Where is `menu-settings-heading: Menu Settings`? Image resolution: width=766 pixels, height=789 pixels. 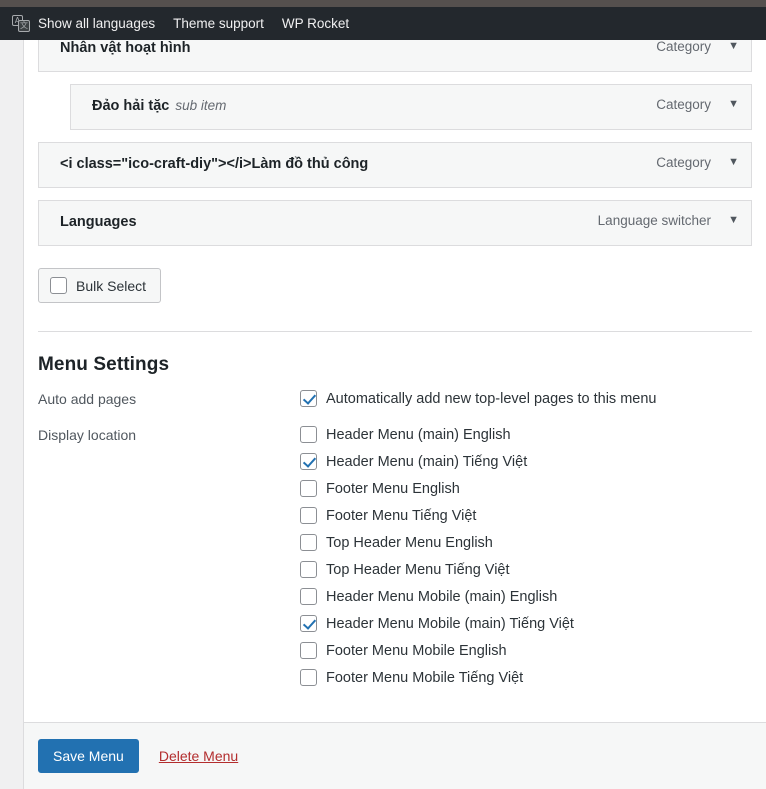
menu-settings-heading: Menu Settings is located at coordinates (104, 364).